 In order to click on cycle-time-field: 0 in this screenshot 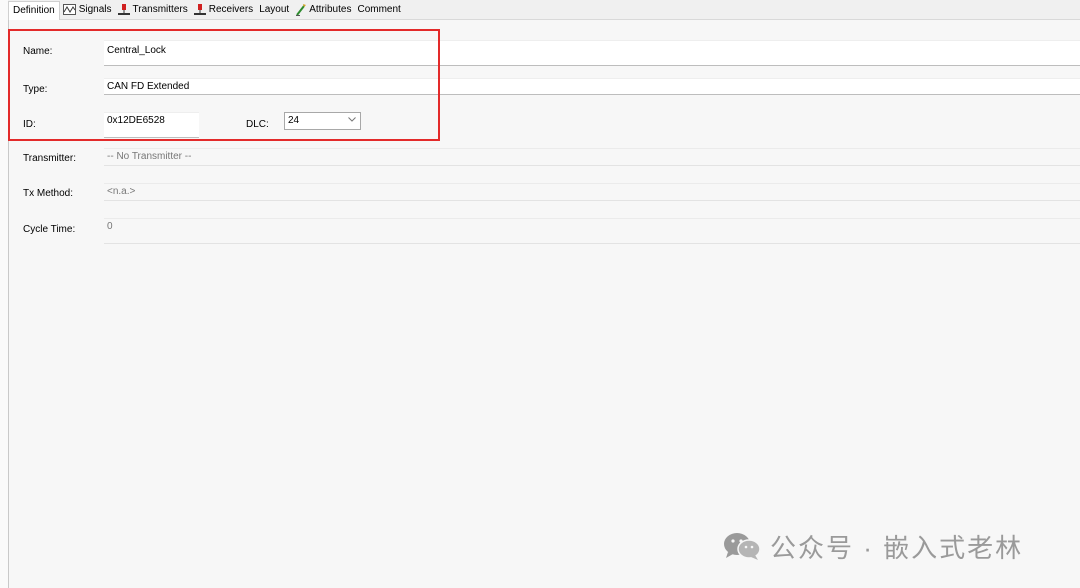, I will do `click(592, 231)`.